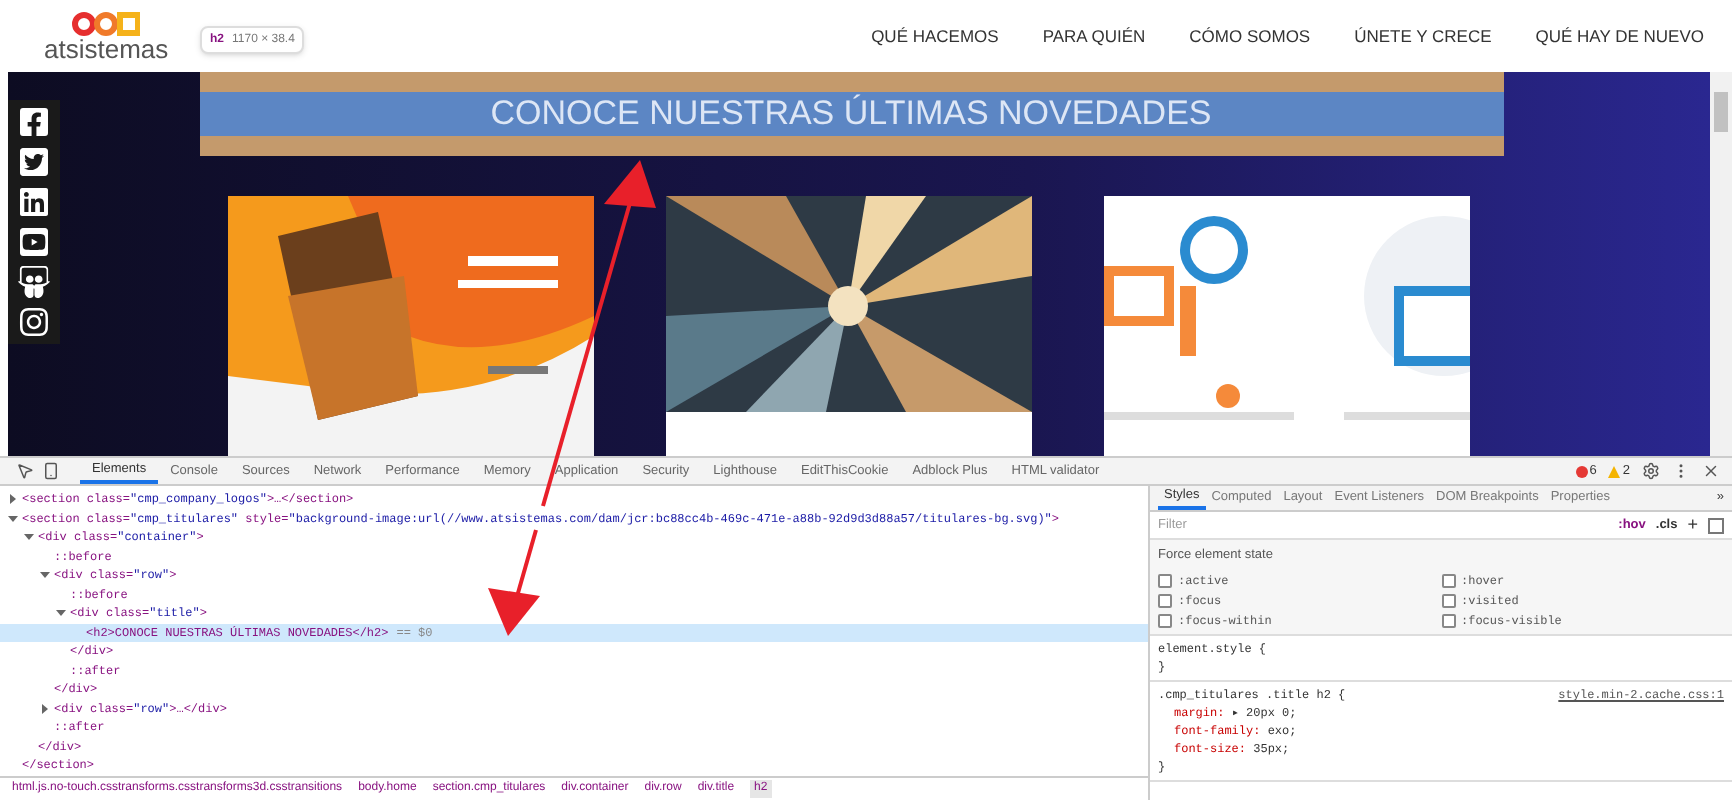 This screenshot has width=1732, height=800. I want to click on instagram-icon, so click(34, 322).